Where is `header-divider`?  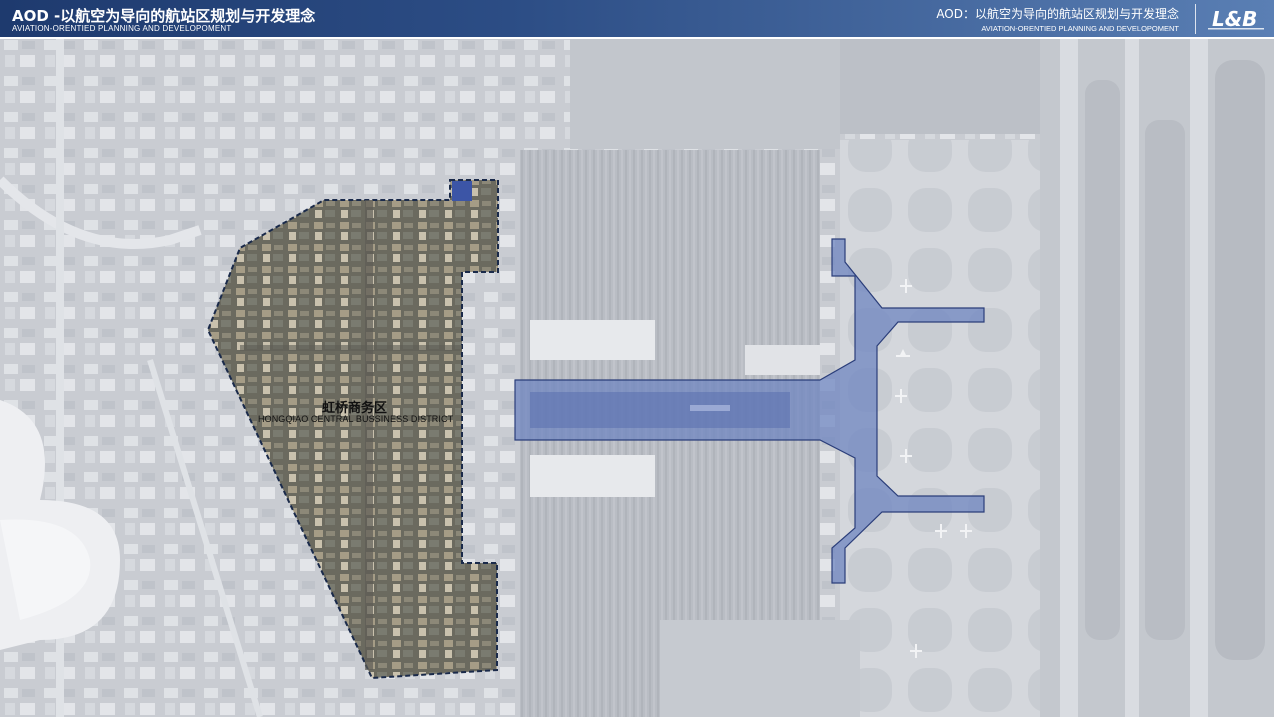 header-divider is located at coordinates (1195, 19).